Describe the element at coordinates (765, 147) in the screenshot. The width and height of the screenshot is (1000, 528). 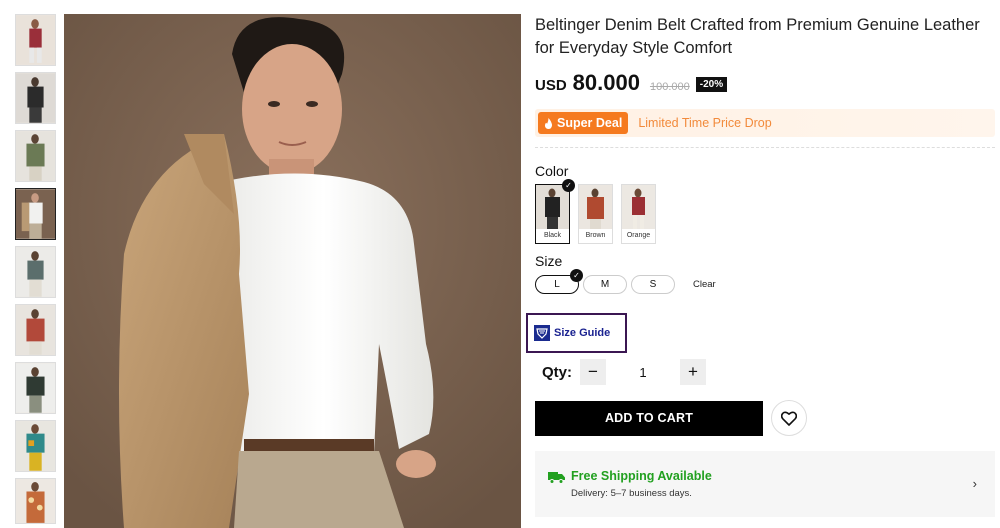
I see `divider` at that location.